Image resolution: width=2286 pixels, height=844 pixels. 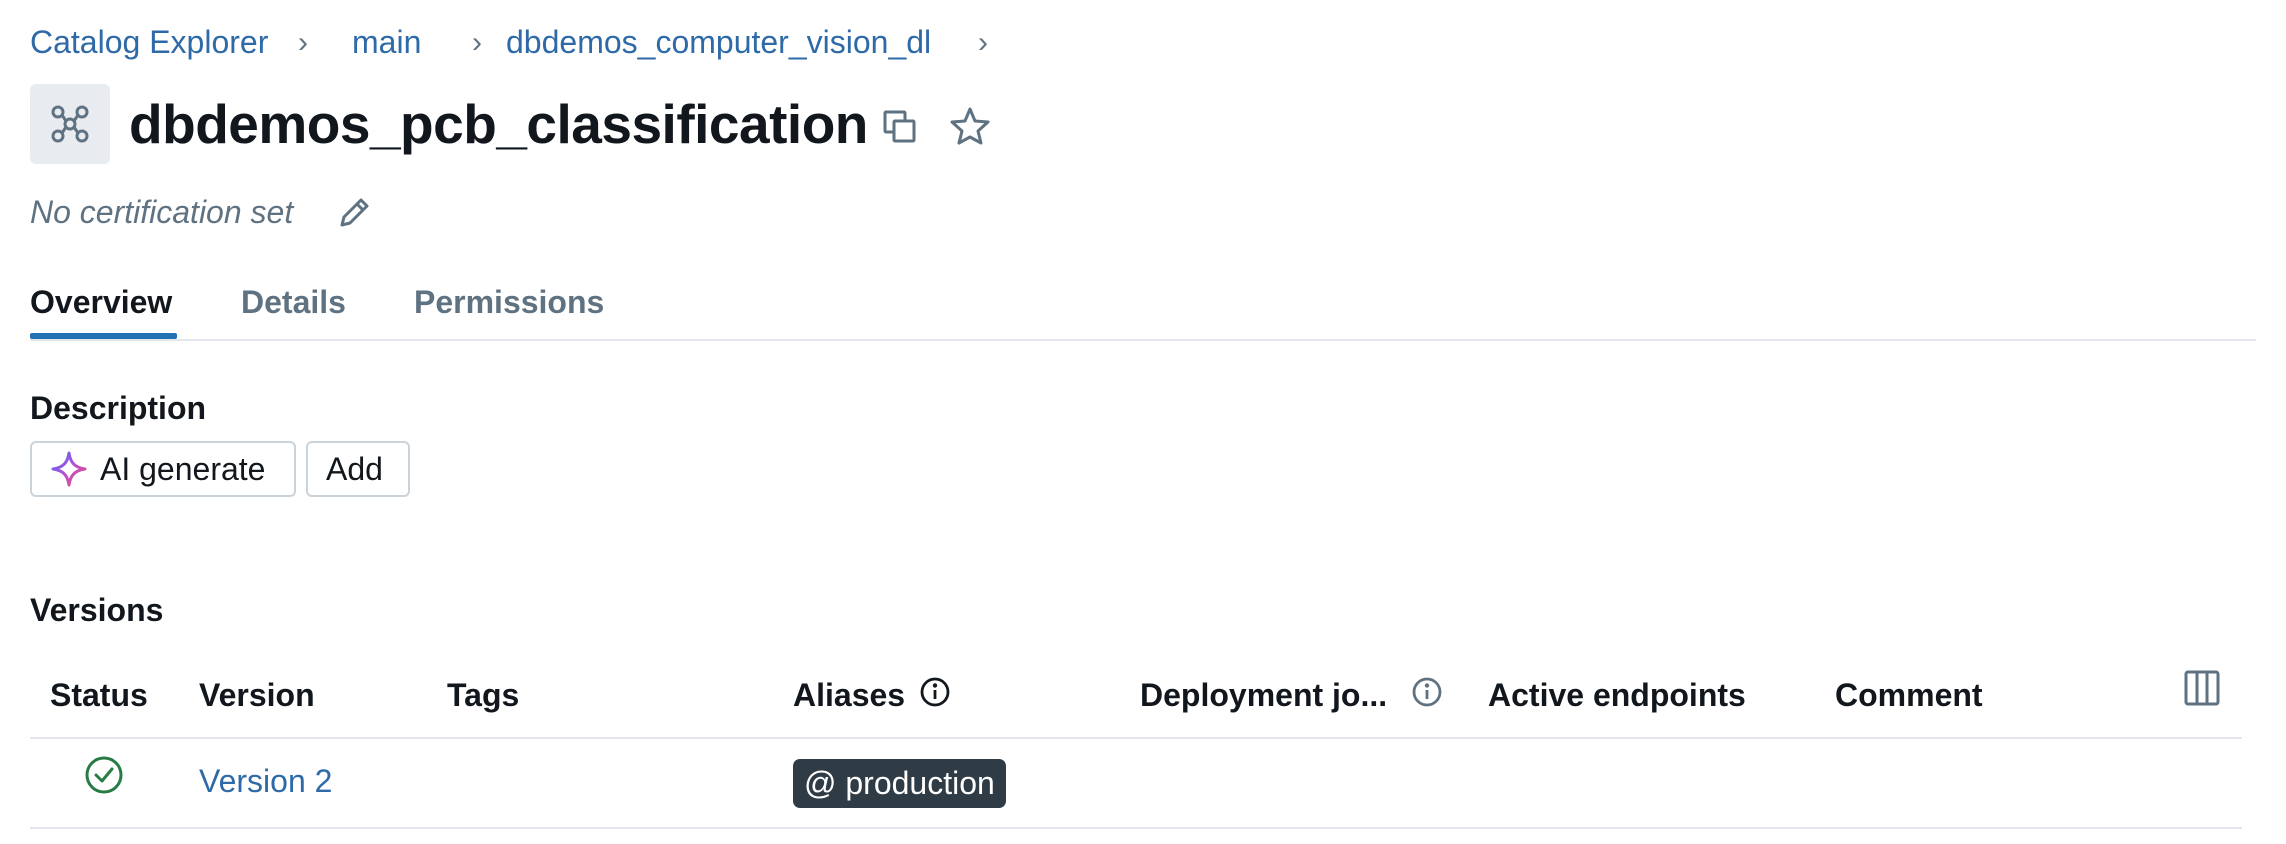 I want to click on pencil-icon, so click(x=354, y=213).